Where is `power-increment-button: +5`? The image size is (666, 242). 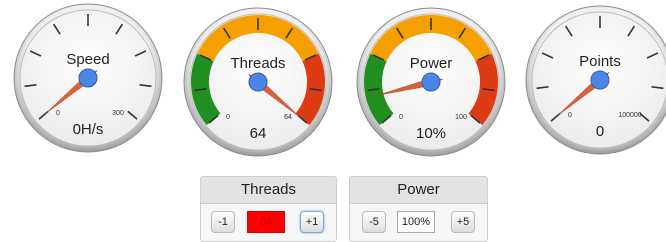
power-increment-button: +5 is located at coordinates (463, 222).